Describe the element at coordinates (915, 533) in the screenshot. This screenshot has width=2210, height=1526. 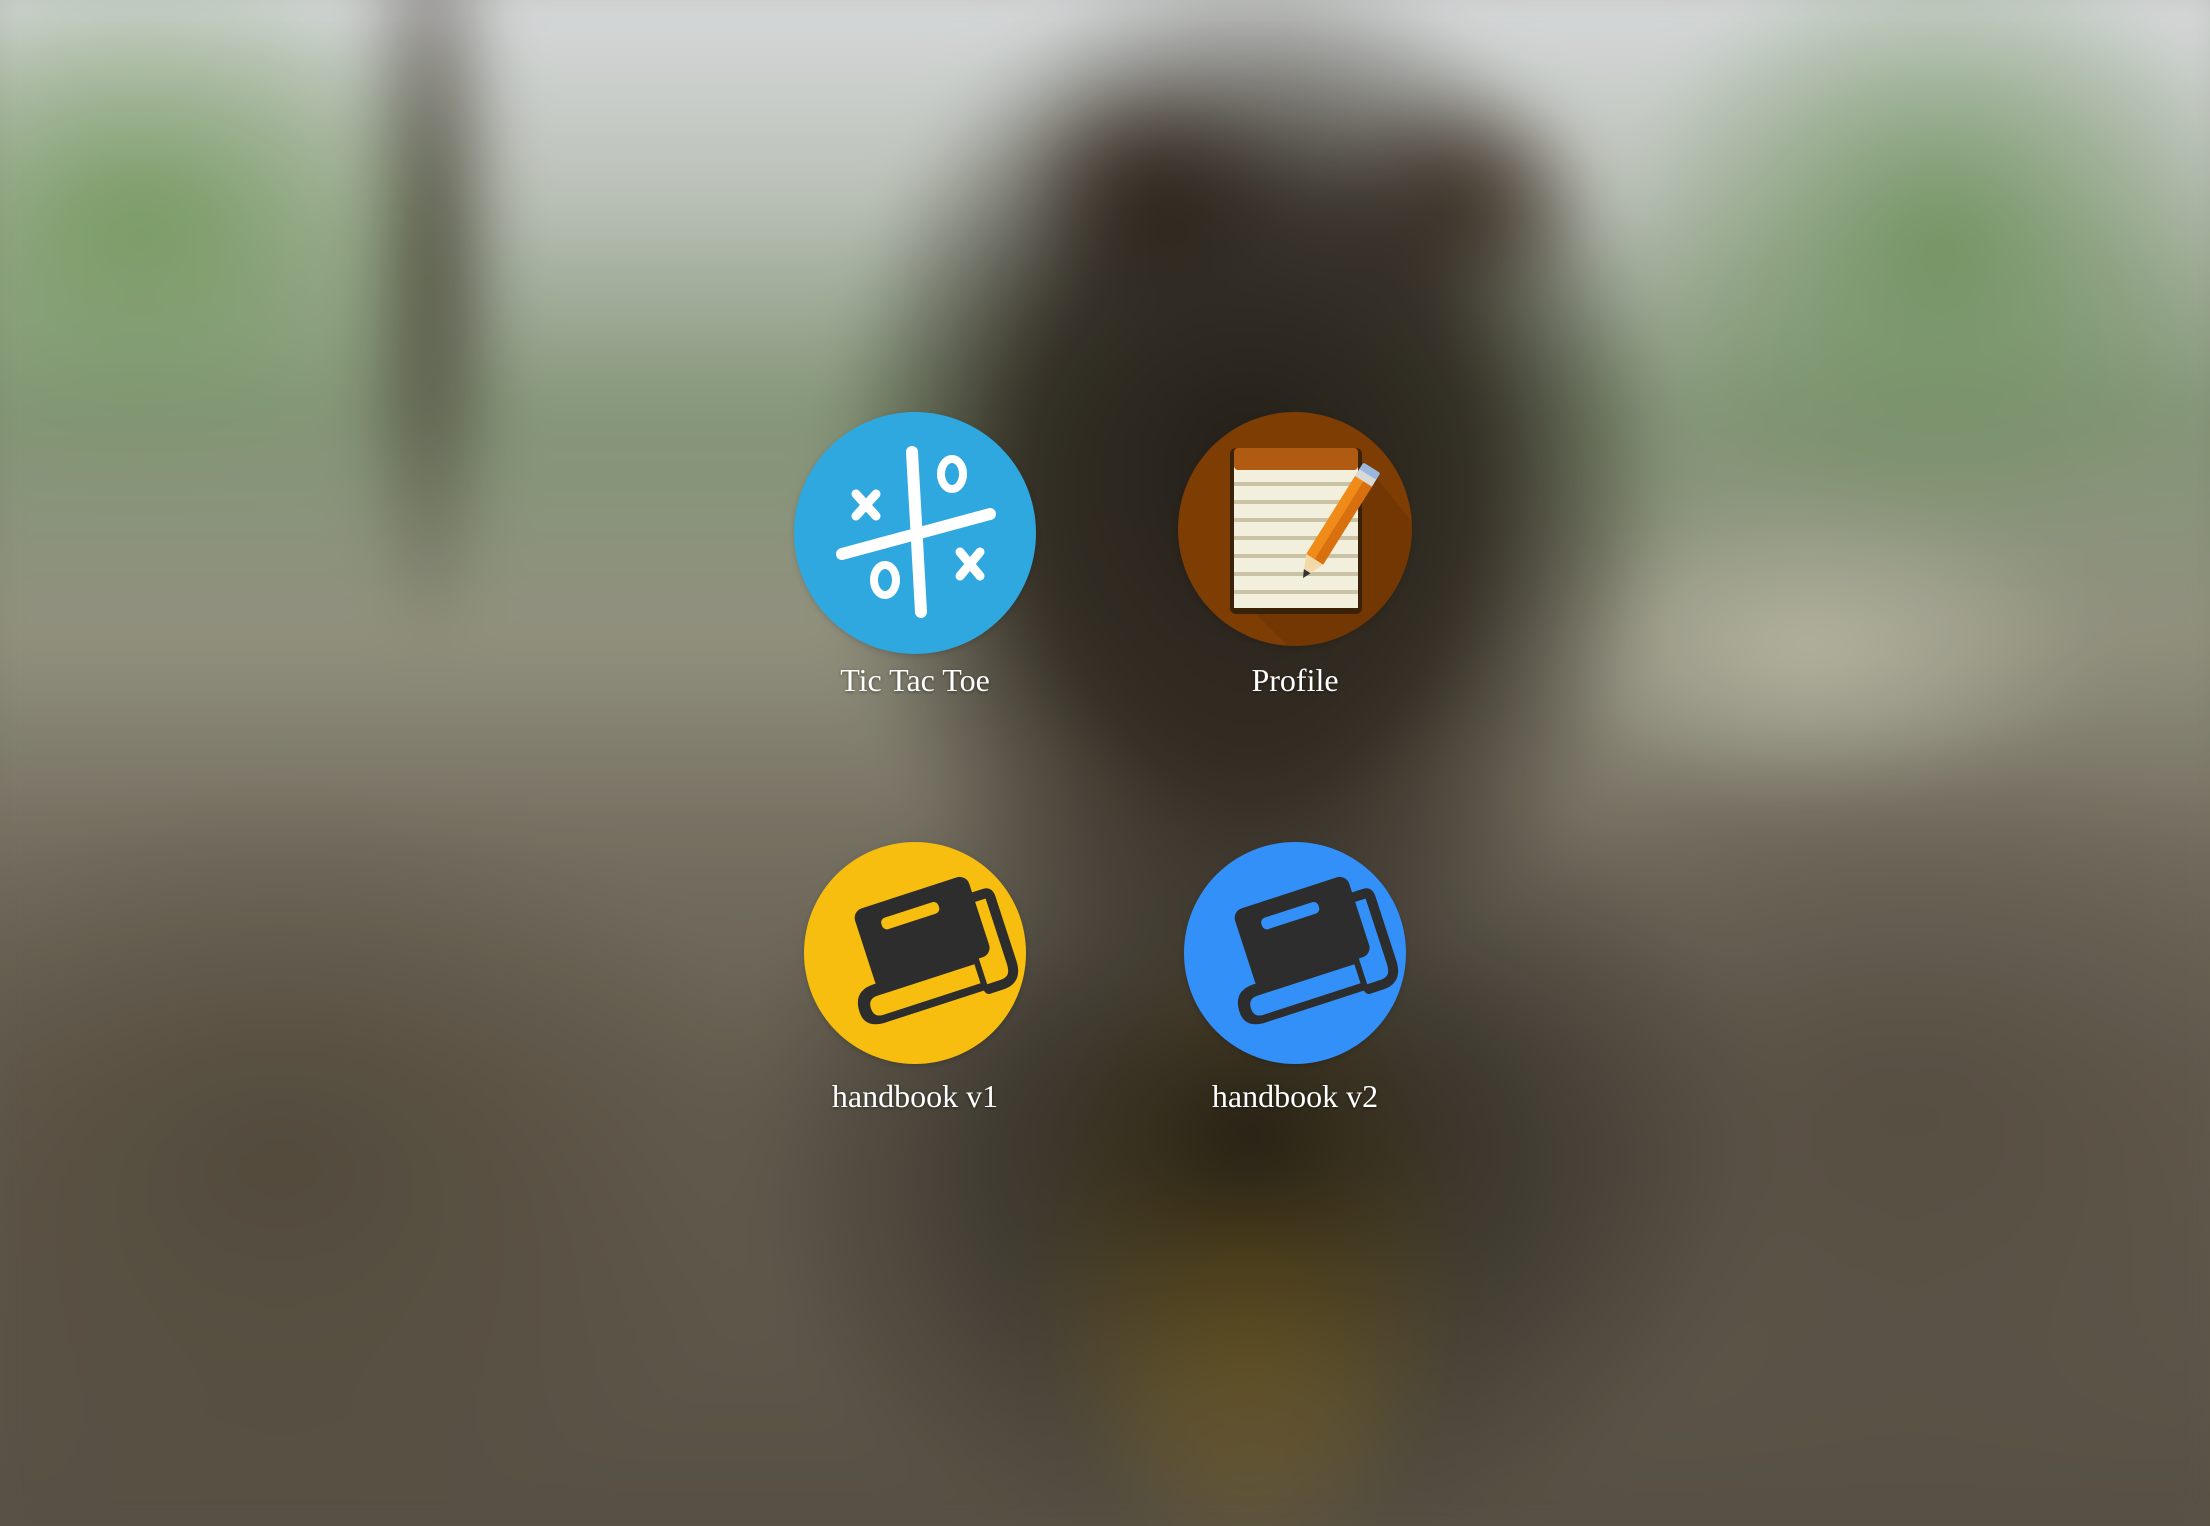
I see `tic-tac-toe-icon` at that location.